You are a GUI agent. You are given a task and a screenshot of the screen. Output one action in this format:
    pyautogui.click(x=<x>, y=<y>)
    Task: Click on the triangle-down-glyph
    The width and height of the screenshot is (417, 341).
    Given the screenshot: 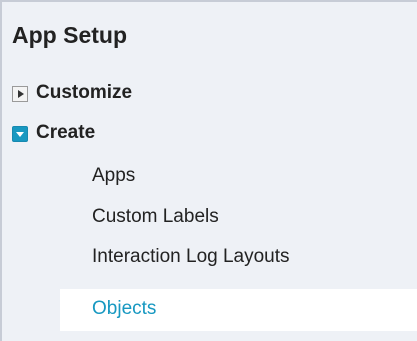 What is the action you would take?
    pyautogui.click(x=20, y=134)
    